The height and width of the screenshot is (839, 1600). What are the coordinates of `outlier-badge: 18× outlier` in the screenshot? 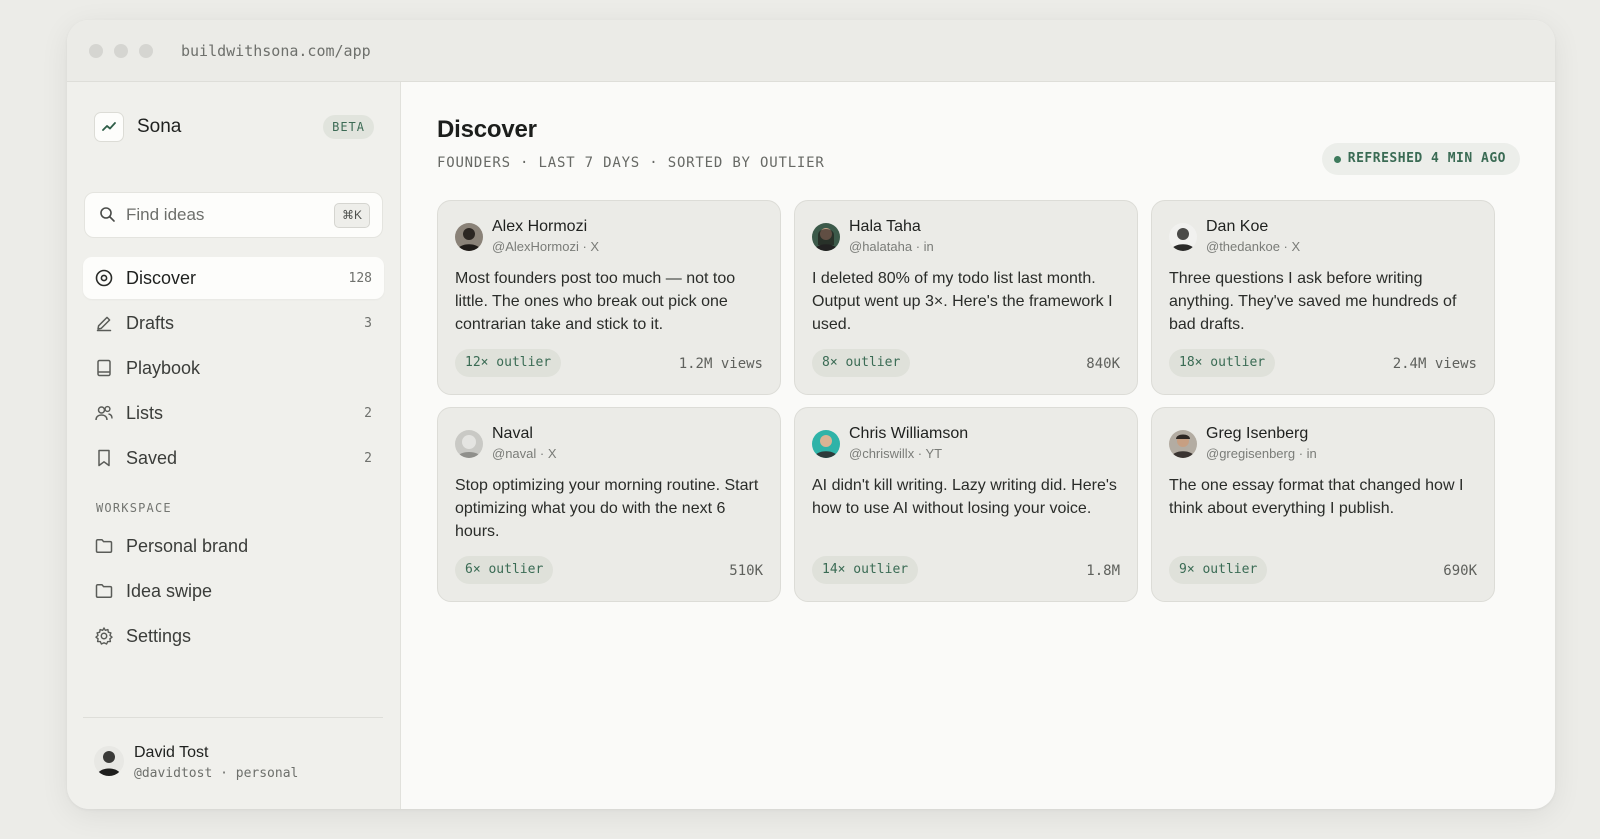 It's located at (1222, 363).